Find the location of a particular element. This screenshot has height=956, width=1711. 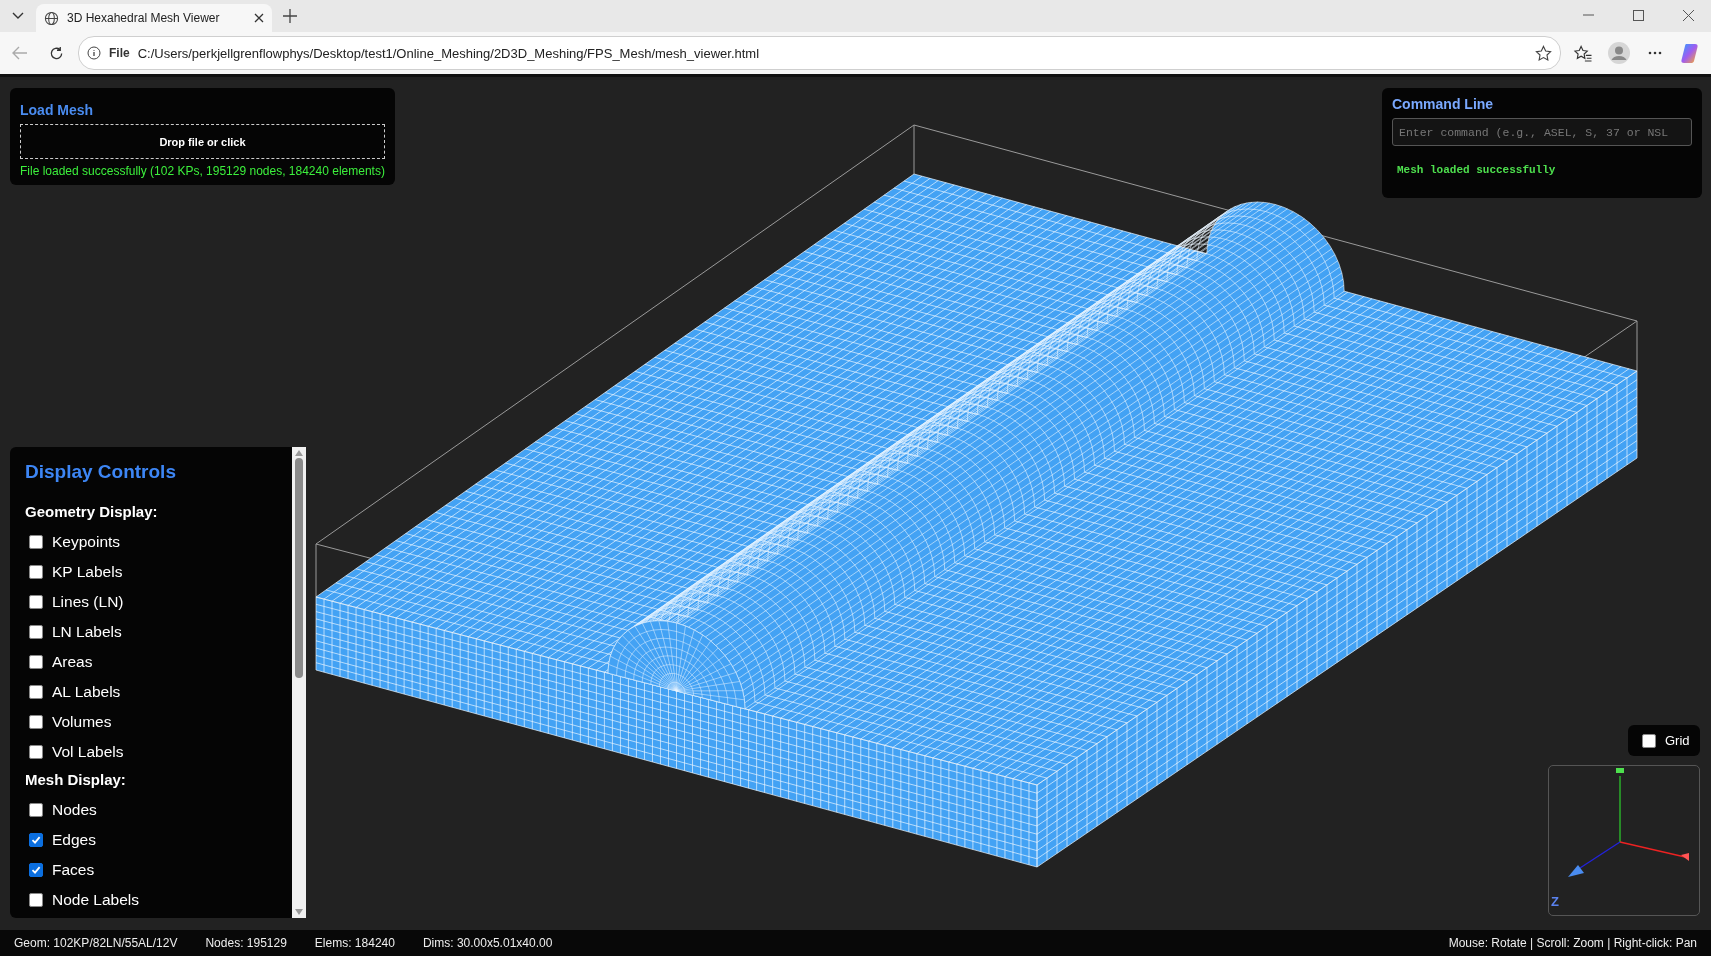

panel-title: Load Mesh is located at coordinates (57, 110).